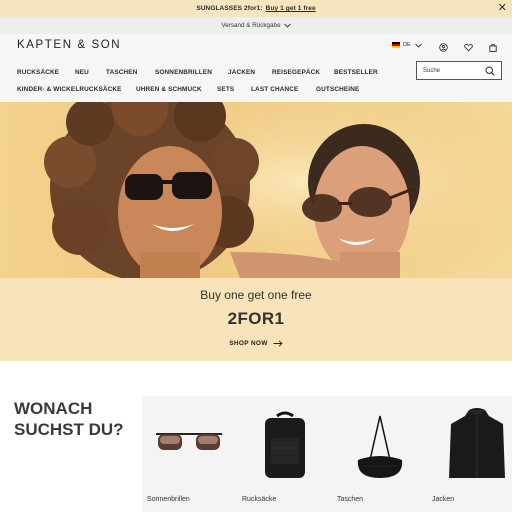 Image resolution: width=512 pixels, height=512 pixels. Describe the element at coordinates (493, 47) in the screenshot. I see `bag-icon` at that location.